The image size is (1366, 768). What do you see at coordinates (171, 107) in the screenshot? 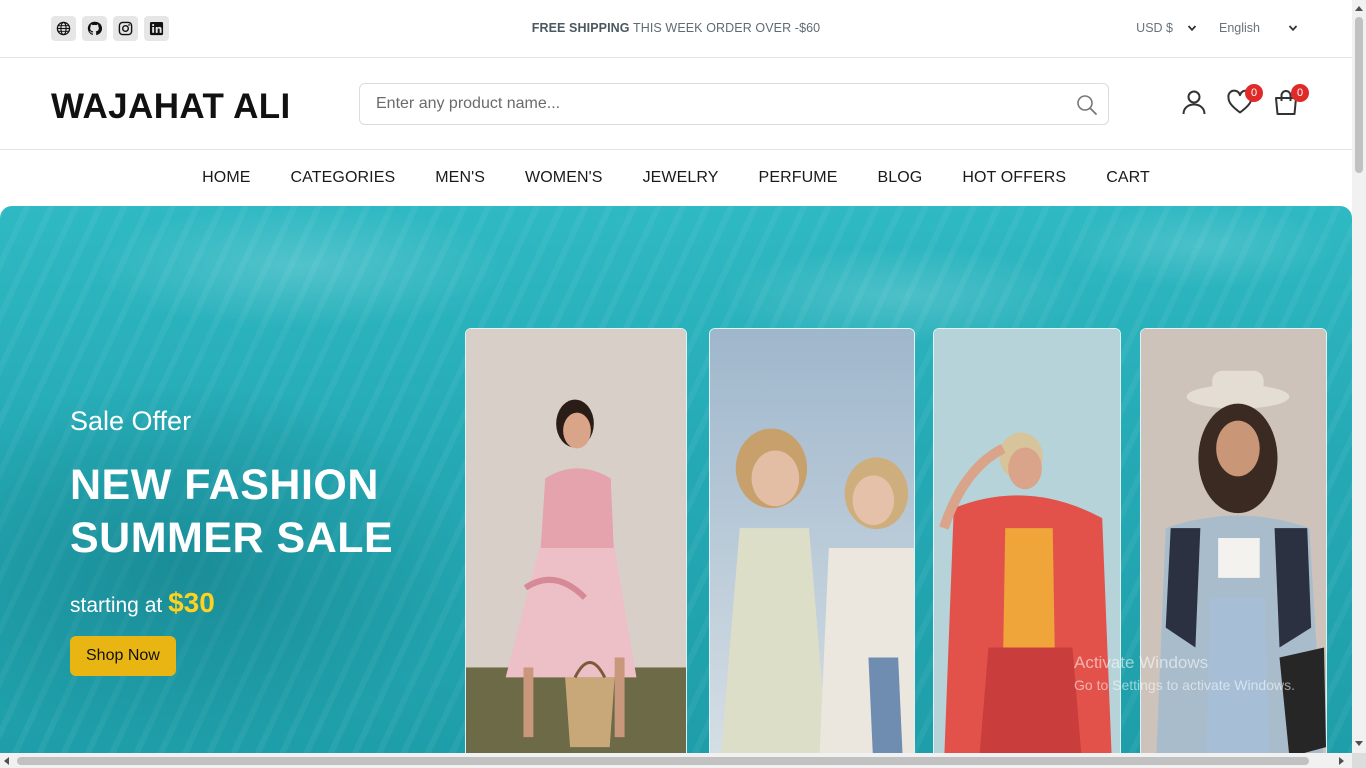
I see `brand-logo: WAJAHAT ALI` at bounding box center [171, 107].